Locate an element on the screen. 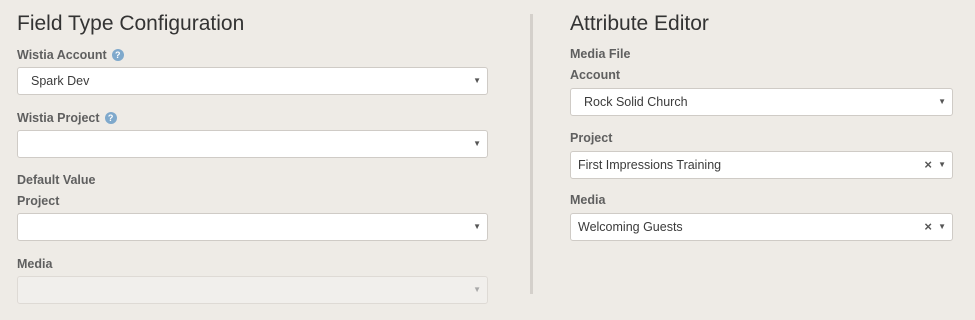 The height and width of the screenshot is (320, 975). media-value: Welcoming Guests is located at coordinates (630, 227).